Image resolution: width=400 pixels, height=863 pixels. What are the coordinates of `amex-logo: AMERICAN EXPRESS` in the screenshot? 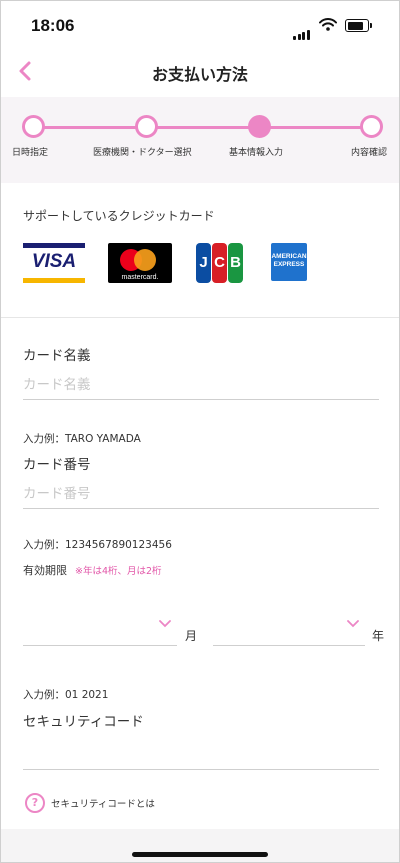 It's located at (289, 262).